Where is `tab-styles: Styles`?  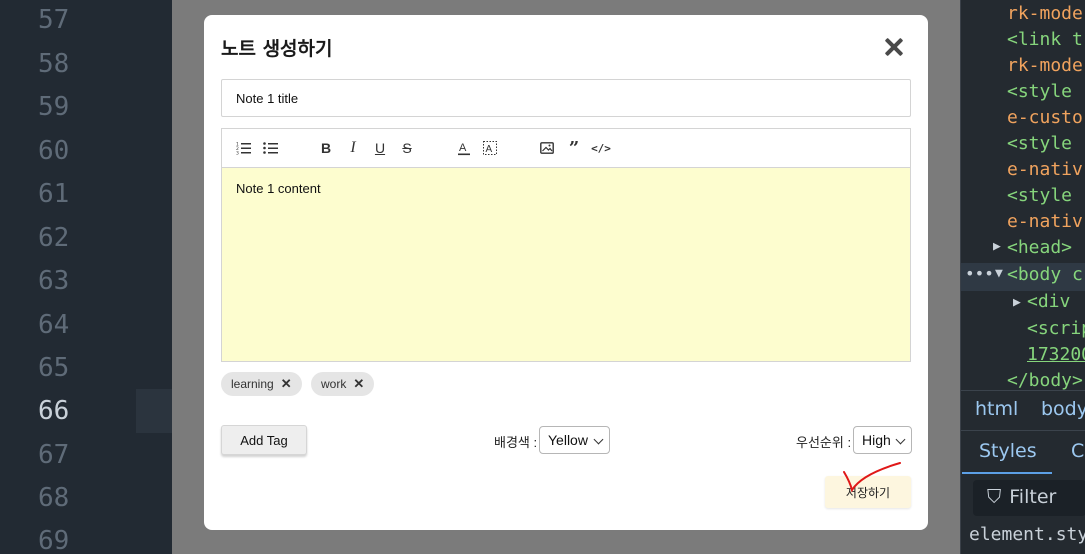 tab-styles: Styles is located at coordinates (1008, 451).